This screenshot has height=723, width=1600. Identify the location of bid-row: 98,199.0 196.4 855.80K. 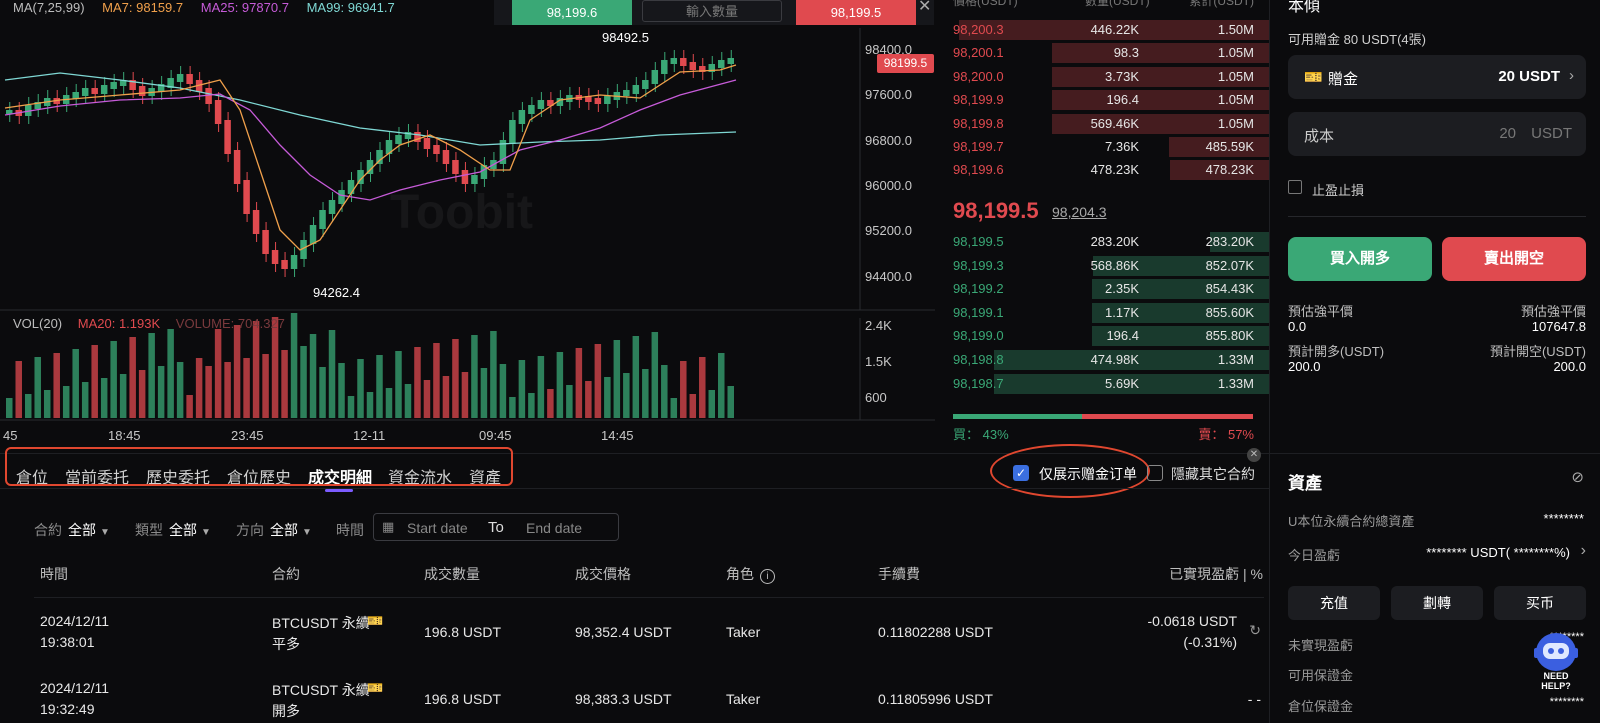
(1102, 336).